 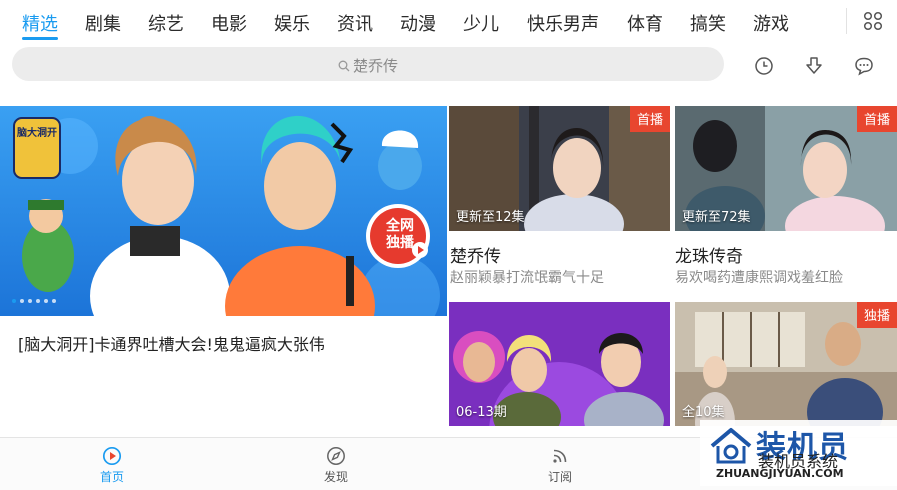 I want to click on exclusive-label-badge: 独播, so click(x=876, y=315).